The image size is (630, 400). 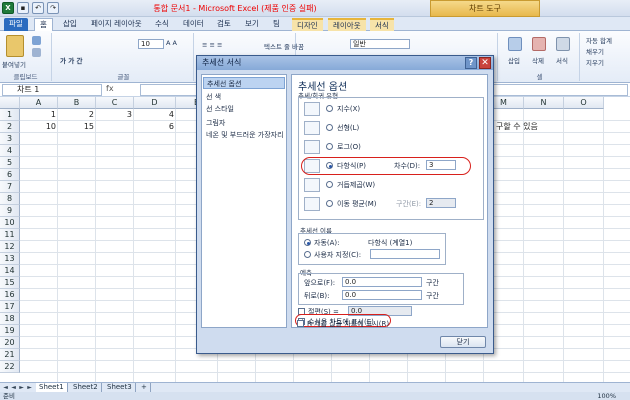 I want to click on row-header-9: 9, so click(x=10, y=211).